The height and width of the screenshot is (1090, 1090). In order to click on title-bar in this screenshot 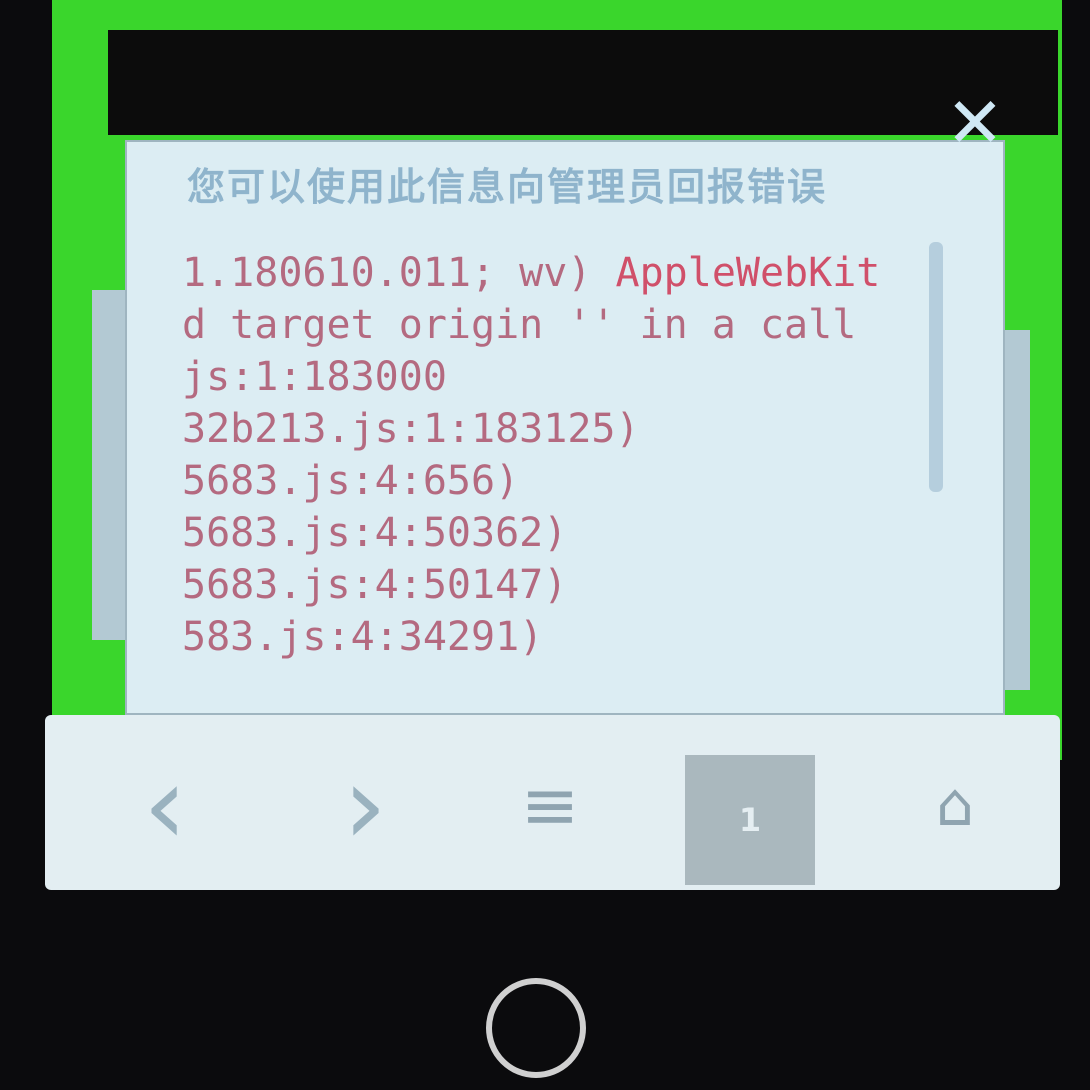, I will do `click(583, 82)`.